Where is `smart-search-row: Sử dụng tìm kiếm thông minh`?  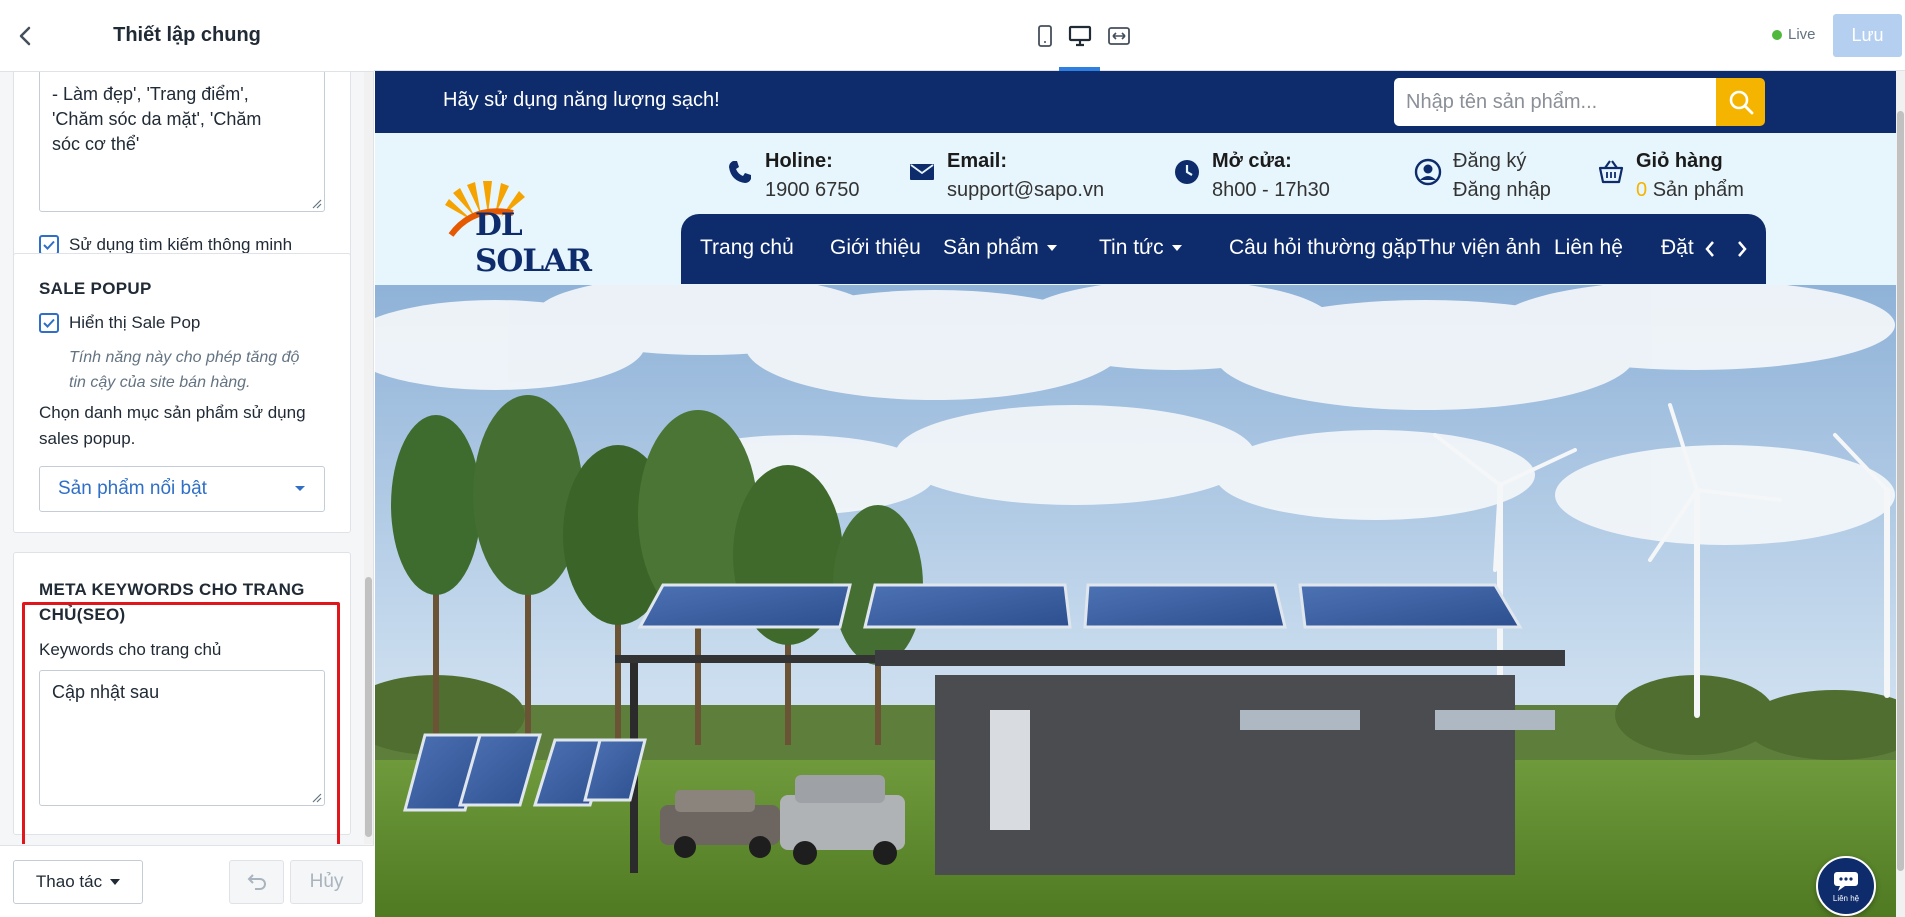
smart-search-row: Sử dụng tìm kiếm thông minh is located at coordinates (165, 245).